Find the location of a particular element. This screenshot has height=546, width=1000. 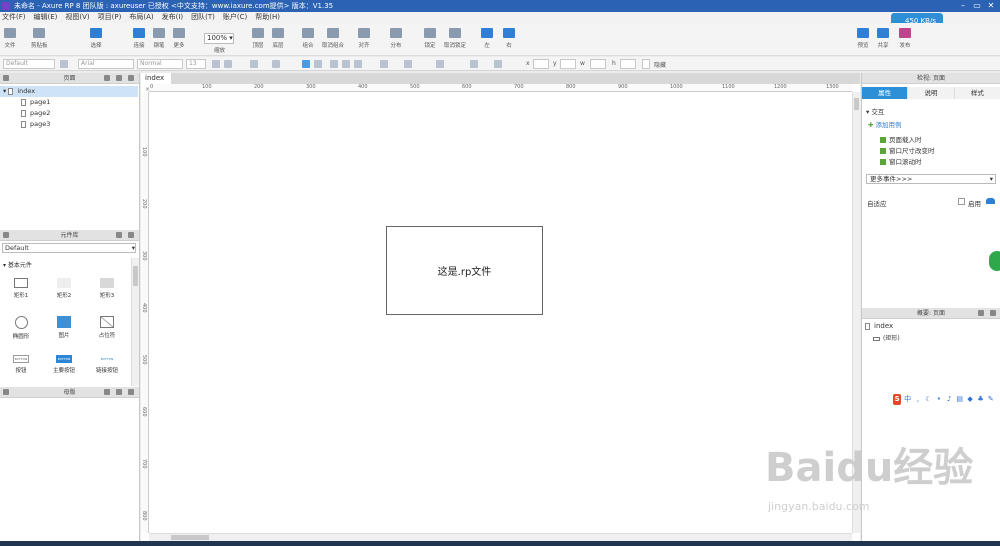

chinese-mode-icon: 中 is located at coordinates (907, 399).